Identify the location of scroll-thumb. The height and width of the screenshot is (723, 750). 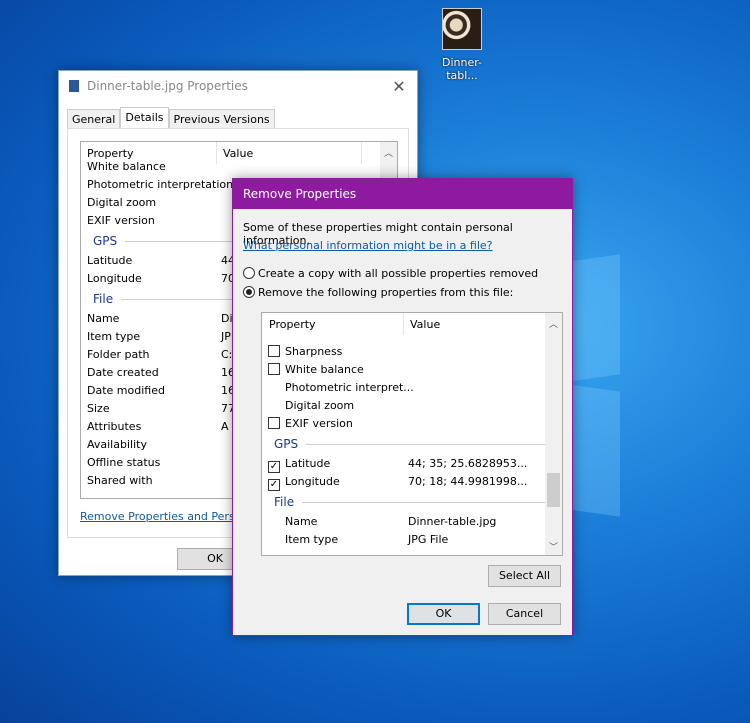
(553, 490).